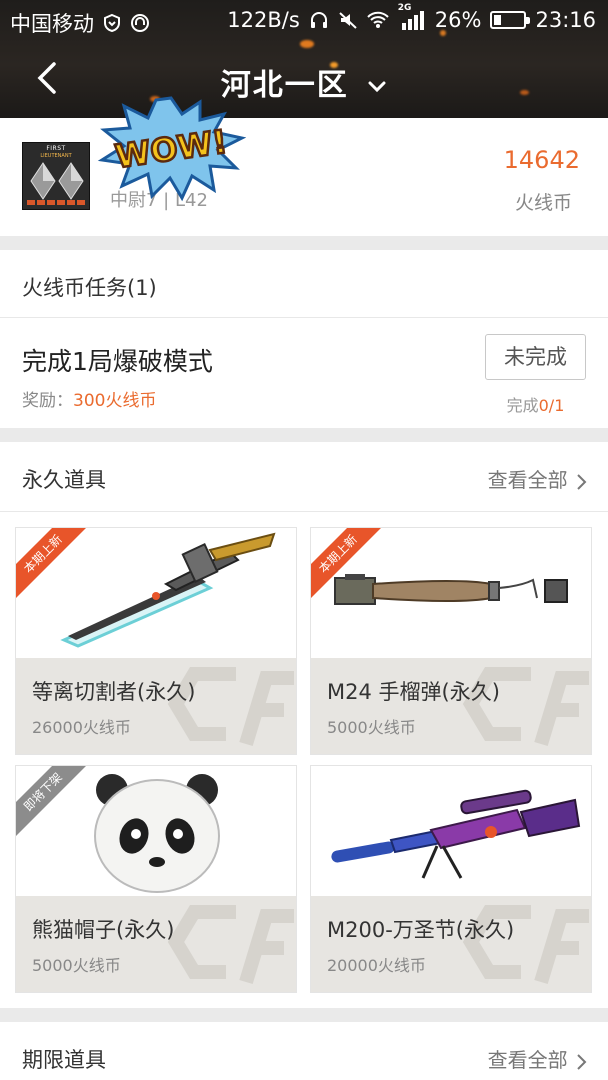 This screenshot has width=608, height=1080. I want to click on item-price: 20000火线币, so click(376, 965).